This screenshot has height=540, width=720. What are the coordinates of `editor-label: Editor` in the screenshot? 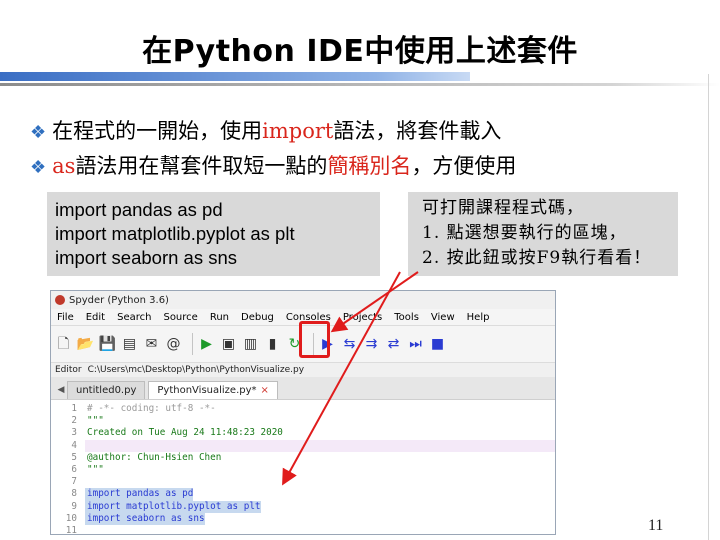 It's located at (68, 370).